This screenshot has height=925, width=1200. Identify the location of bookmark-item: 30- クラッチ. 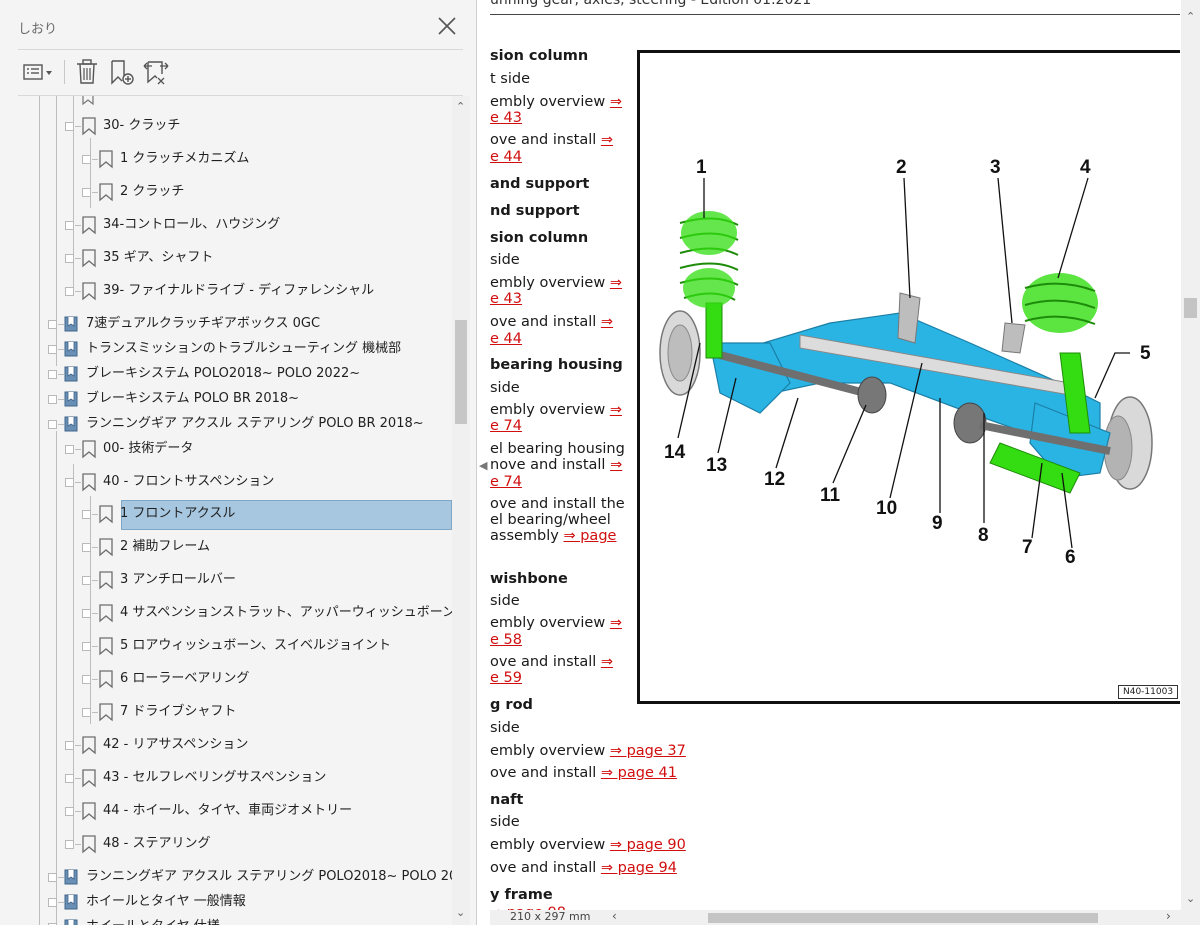
(226, 126).